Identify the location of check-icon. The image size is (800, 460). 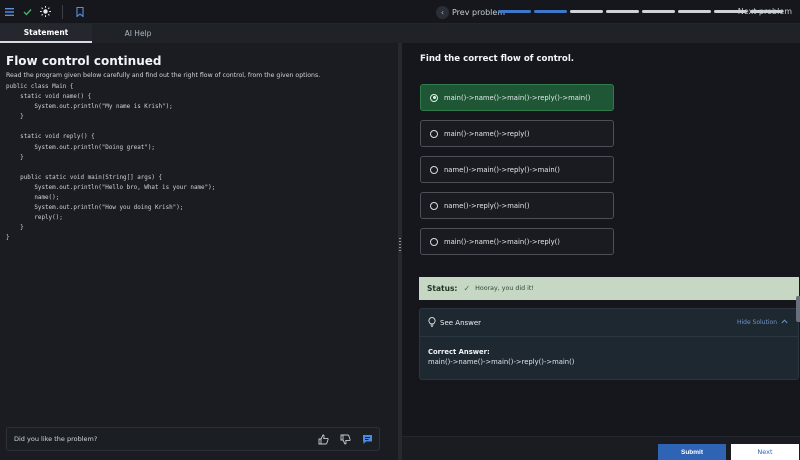
(27, 12).